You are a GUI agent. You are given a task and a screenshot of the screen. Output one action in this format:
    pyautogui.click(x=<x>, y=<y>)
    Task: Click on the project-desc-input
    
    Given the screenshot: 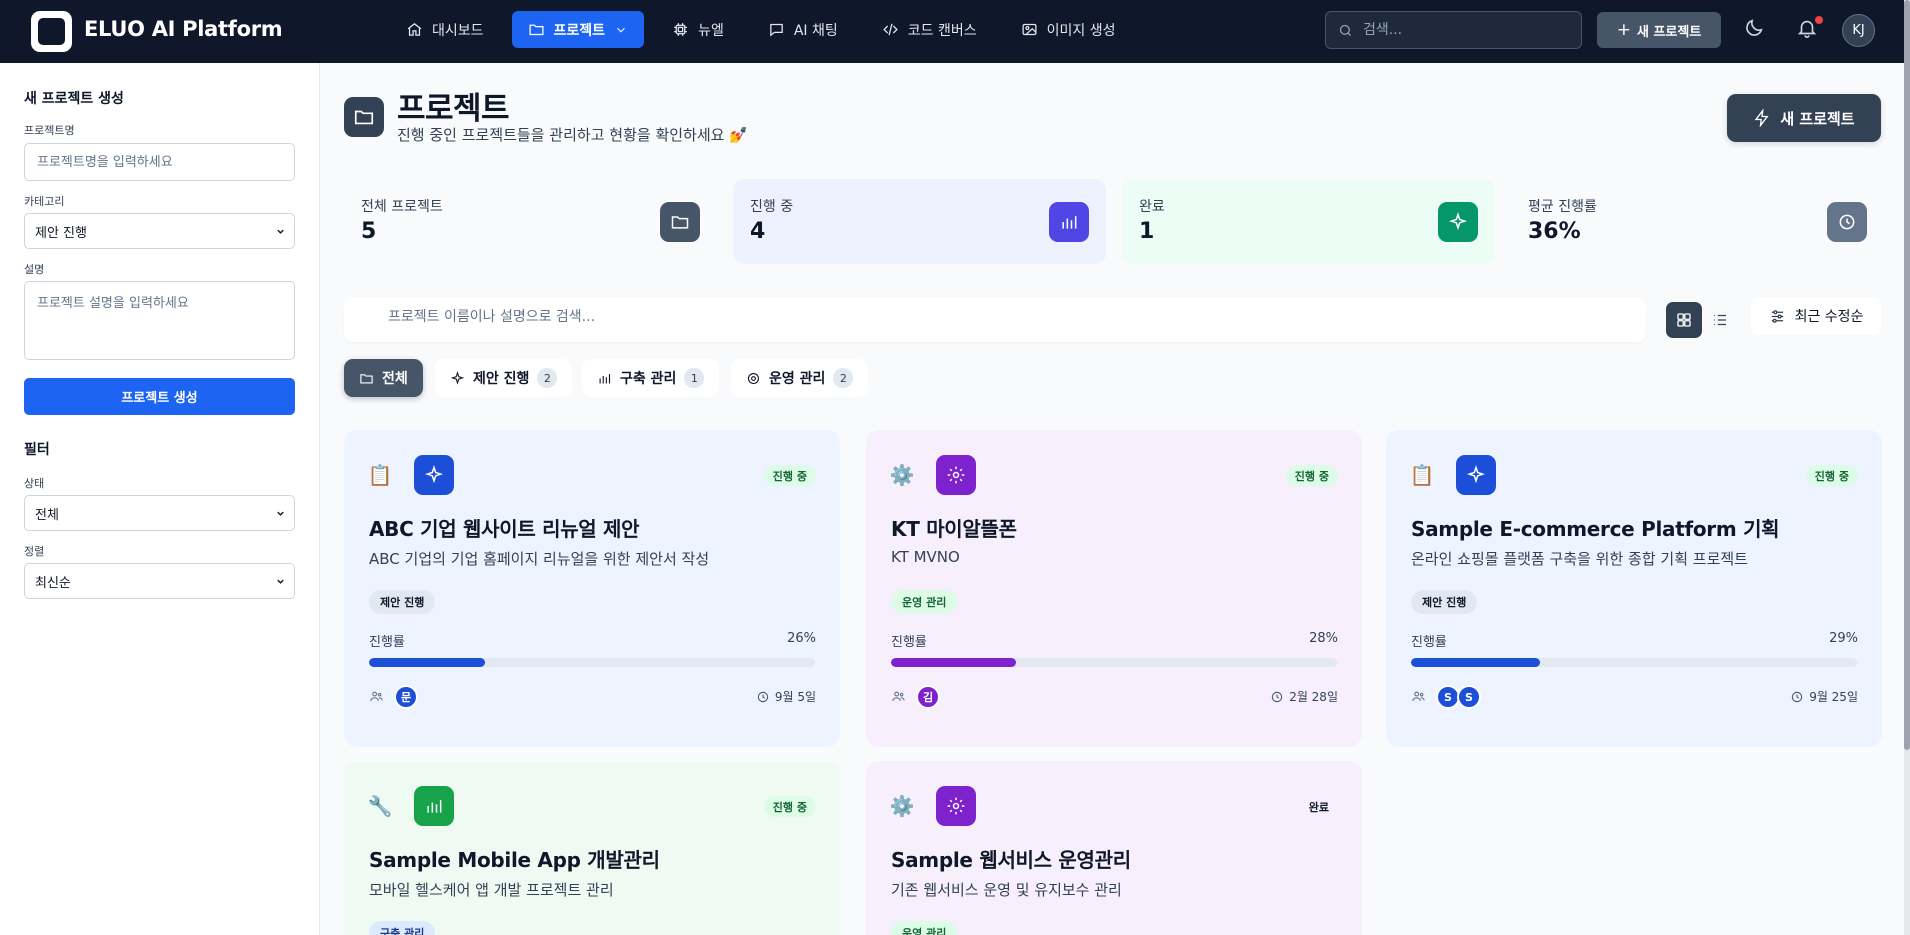 What is the action you would take?
    pyautogui.click(x=159, y=320)
    